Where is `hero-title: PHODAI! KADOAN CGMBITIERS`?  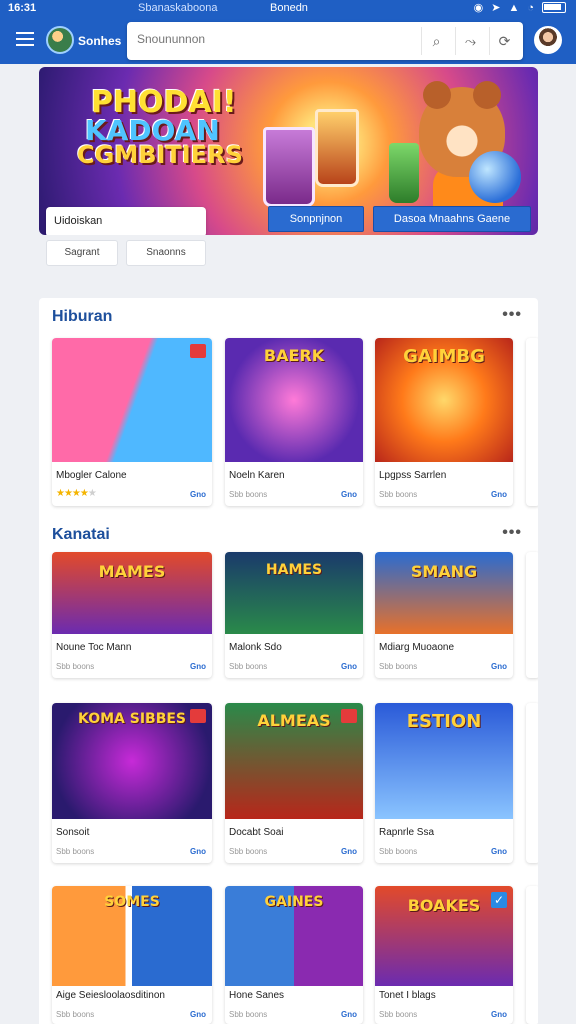 hero-title: PHODAI! KADOAN CGMBITIERS is located at coordinates (160, 127).